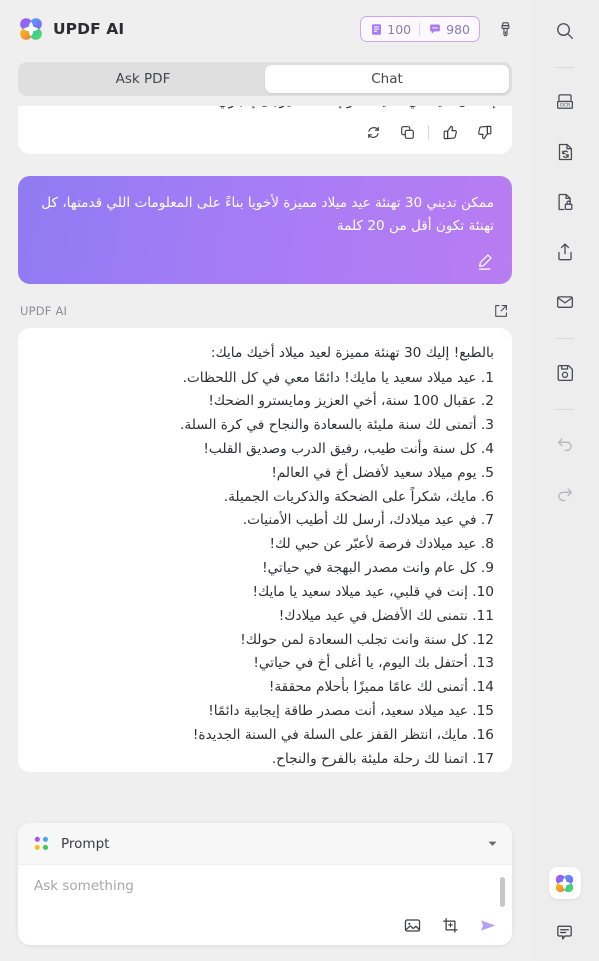 The width and height of the screenshot is (599, 961). I want to click on copy-icon, so click(407, 132).